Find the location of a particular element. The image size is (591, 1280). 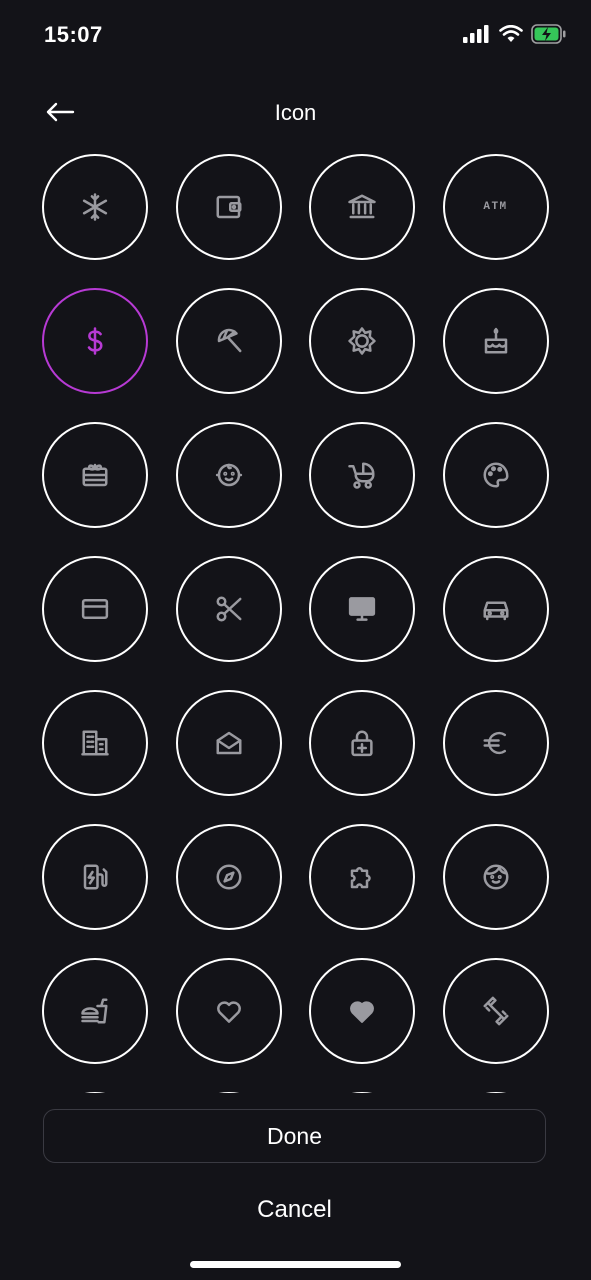

baby-face-icon is located at coordinates (228, 475).